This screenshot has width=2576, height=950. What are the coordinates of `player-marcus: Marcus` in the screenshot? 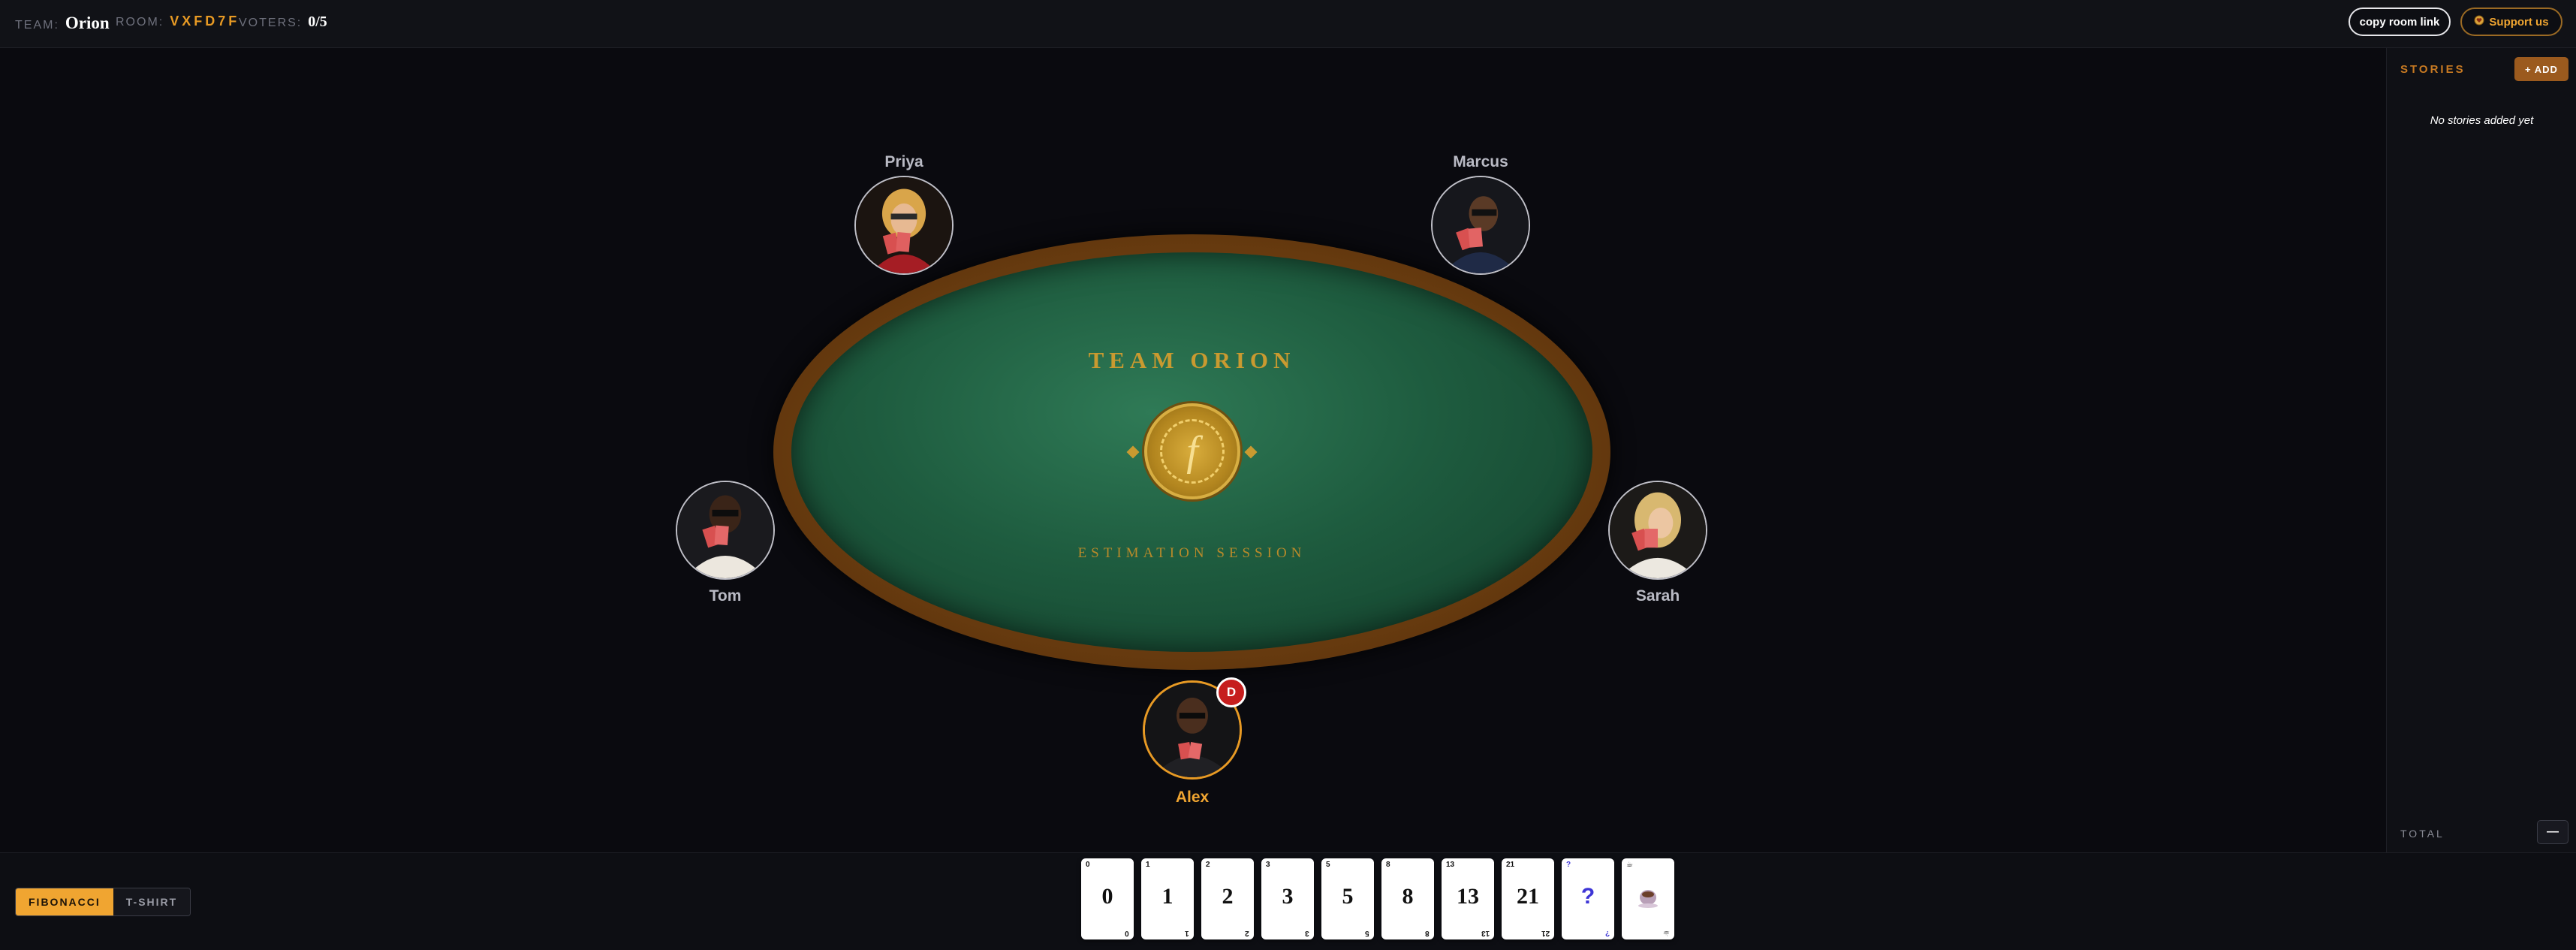 It's located at (1480, 214).